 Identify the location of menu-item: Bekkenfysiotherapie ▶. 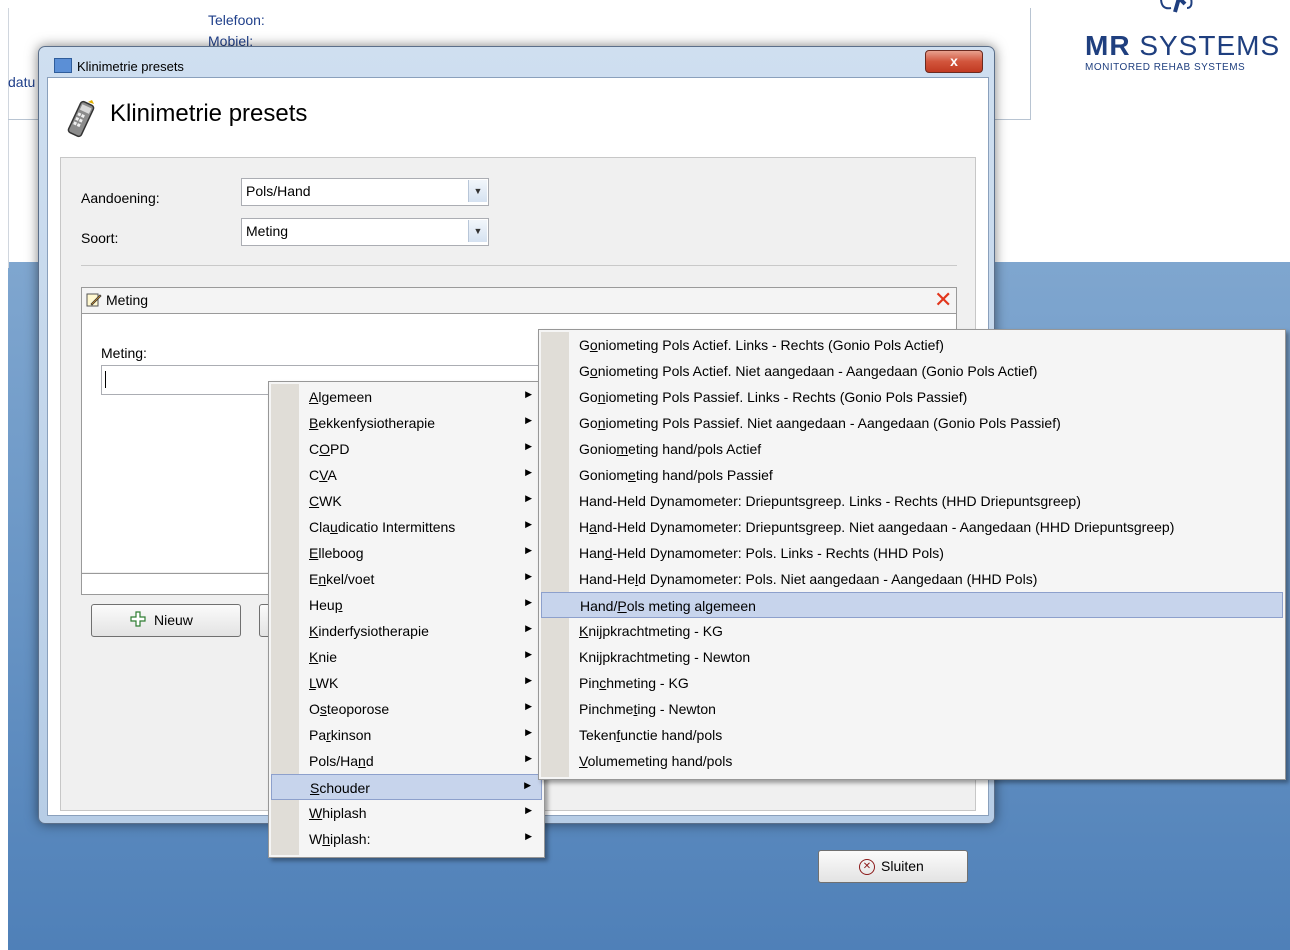
(406, 423).